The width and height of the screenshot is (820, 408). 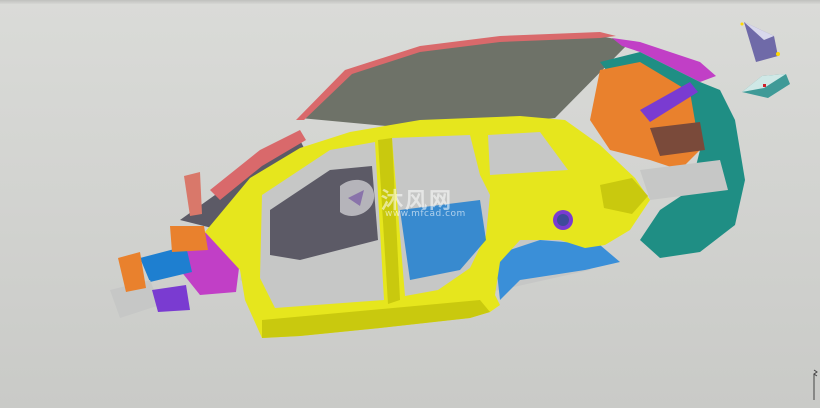 I want to click on fuel-filler-ring, so click(x=563, y=220).